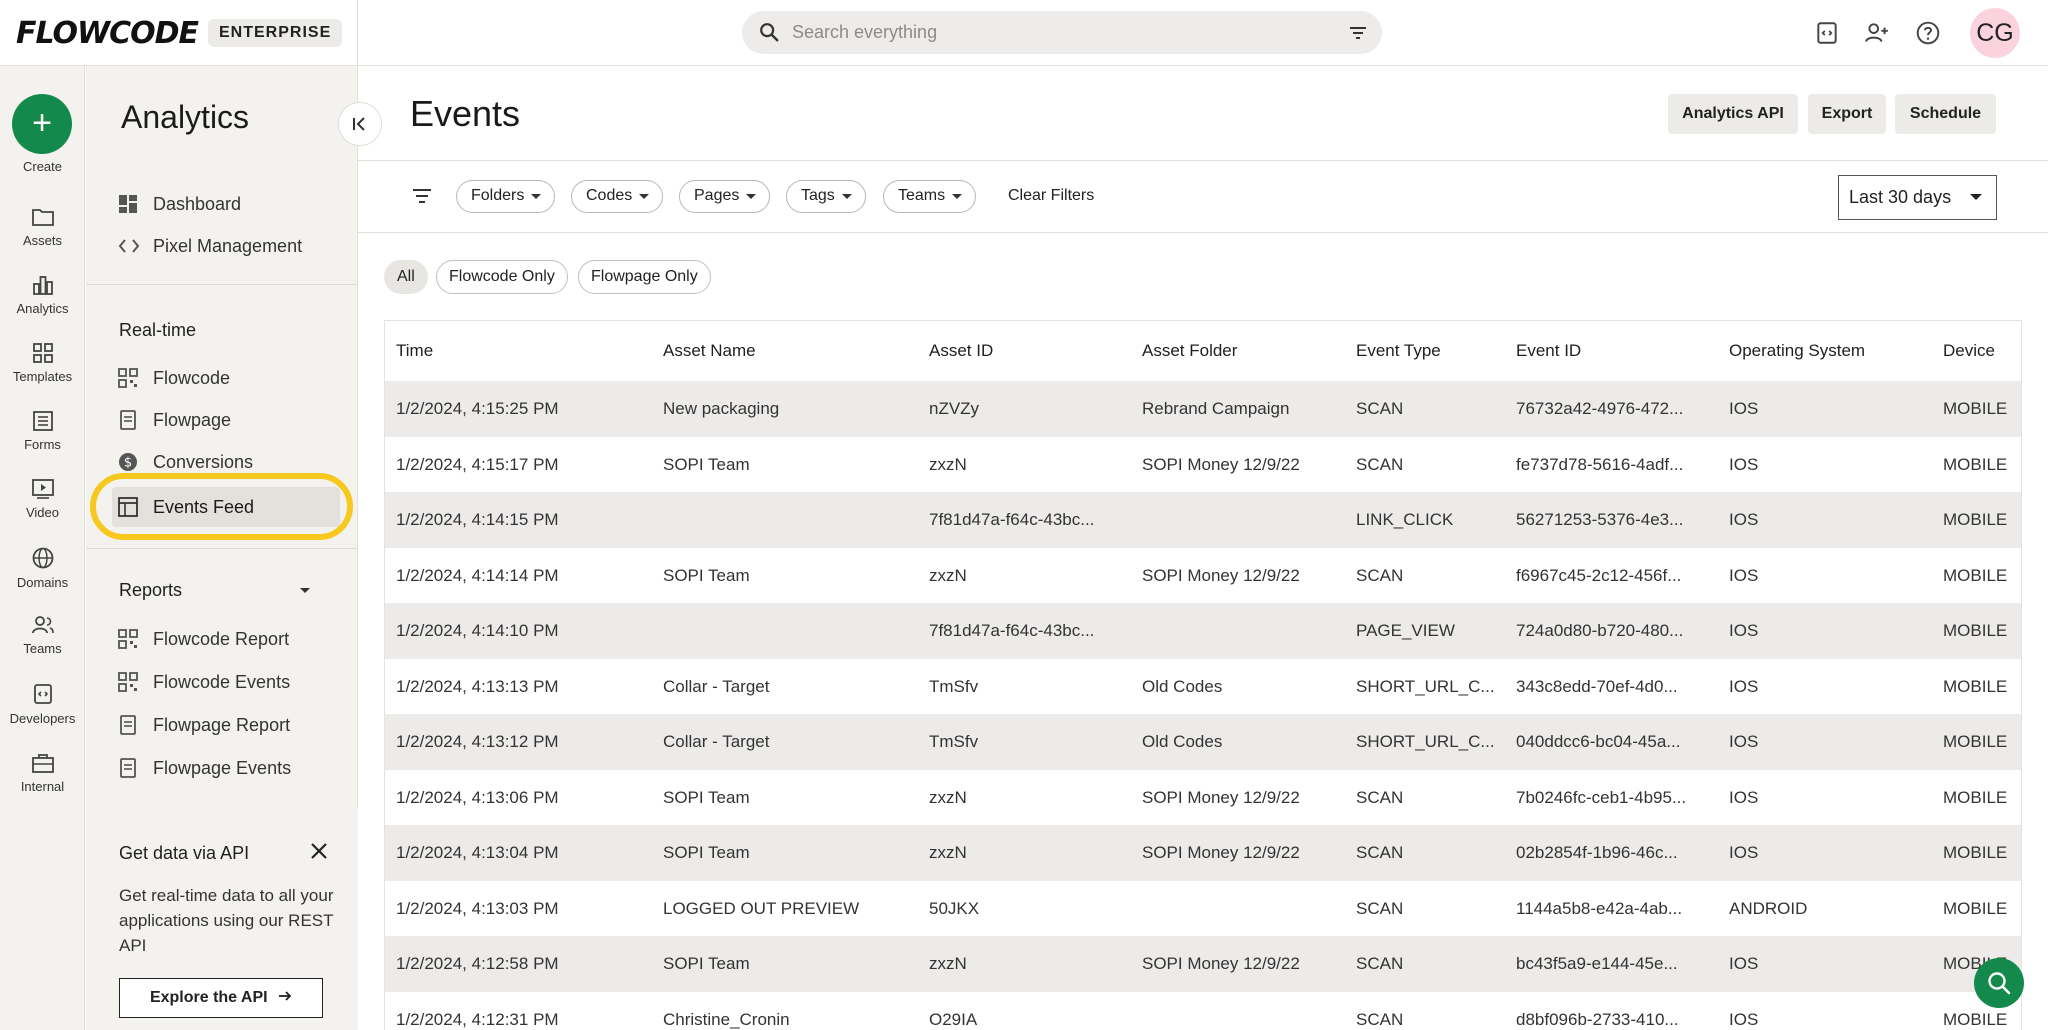 Image resolution: width=2048 pixels, height=1030 pixels. I want to click on add-user-icon, so click(1877, 33).